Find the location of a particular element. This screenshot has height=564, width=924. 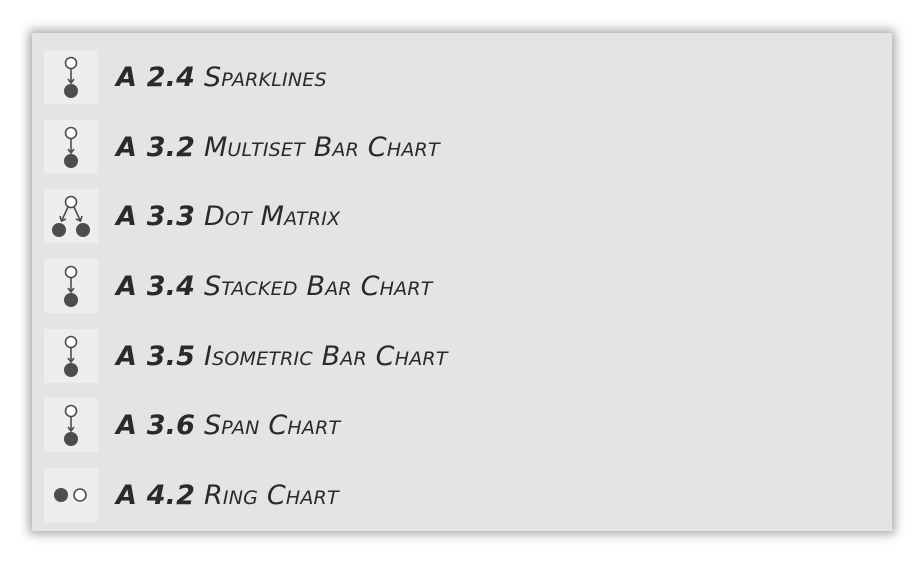

list-item: A 3.5 Isometric Bar Chart is located at coordinates (246, 356).